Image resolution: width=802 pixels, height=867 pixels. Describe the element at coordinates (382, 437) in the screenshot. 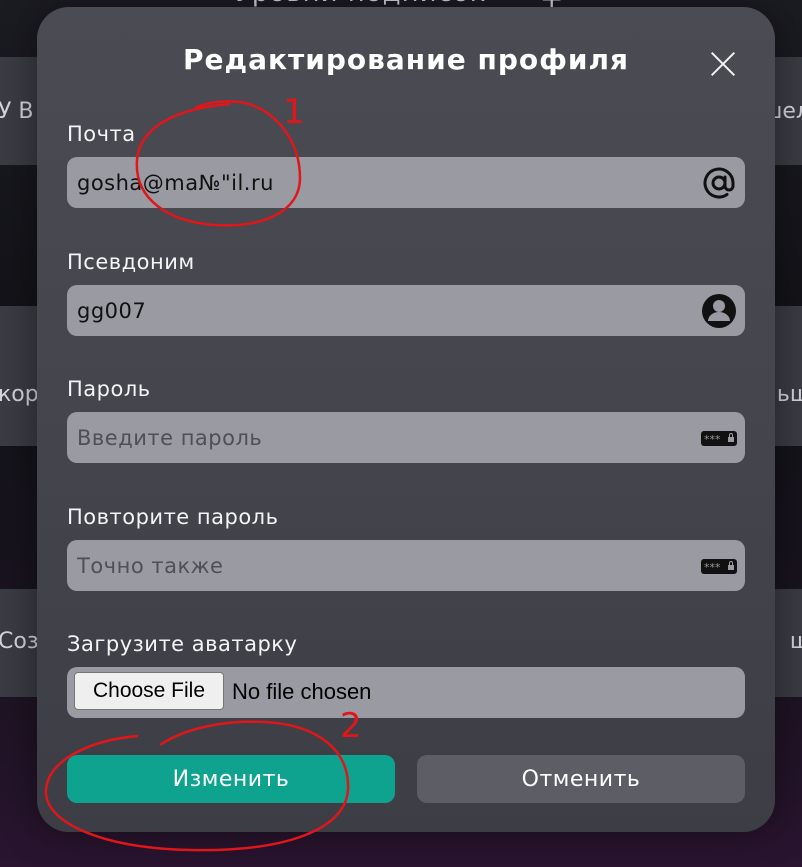

I see `password-field` at that location.